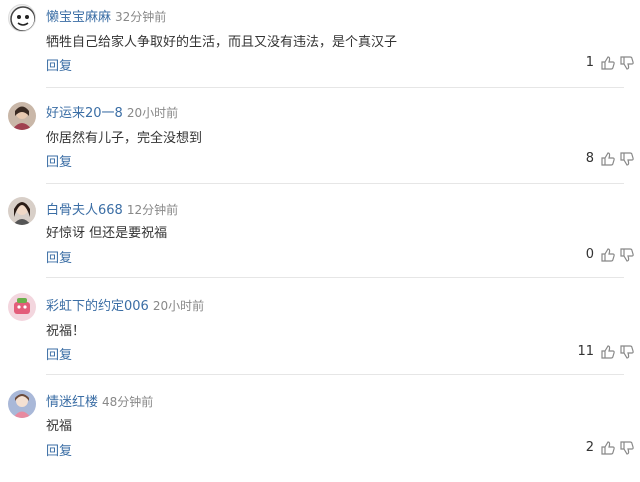 The height and width of the screenshot is (482, 640). What do you see at coordinates (99, 400) in the screenshot?
I see `username: 情迷红楼 48分钟前` at bounding box center [99, 400].